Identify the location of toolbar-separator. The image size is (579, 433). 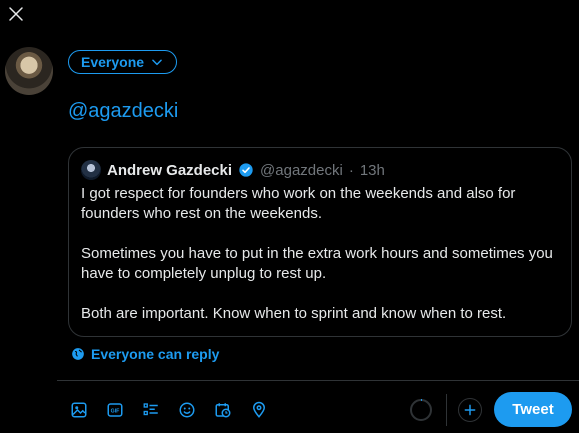
(446, 410).